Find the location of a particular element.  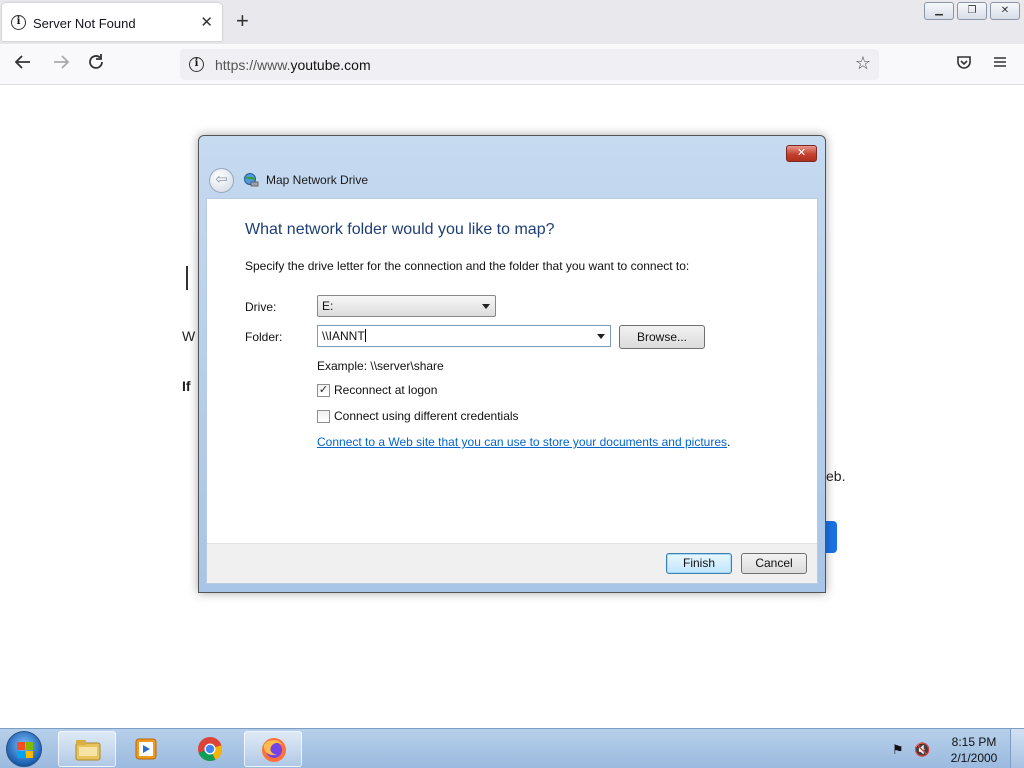

tab-server-not-found: i Server Not Found ✕ is located at coordinates (112, 22).